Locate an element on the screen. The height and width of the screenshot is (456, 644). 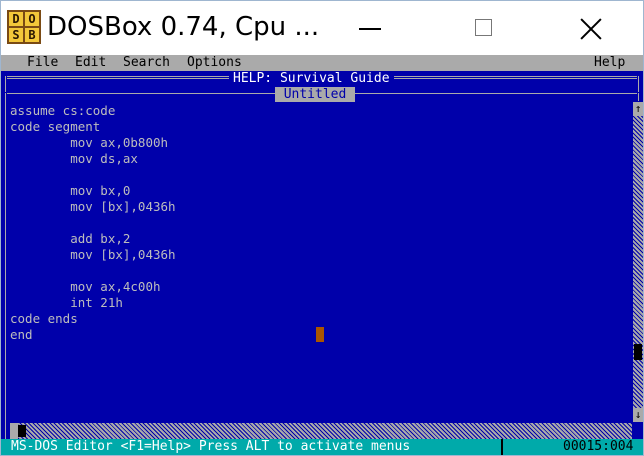
logo-letter: B is located at coordinates (32, 35).